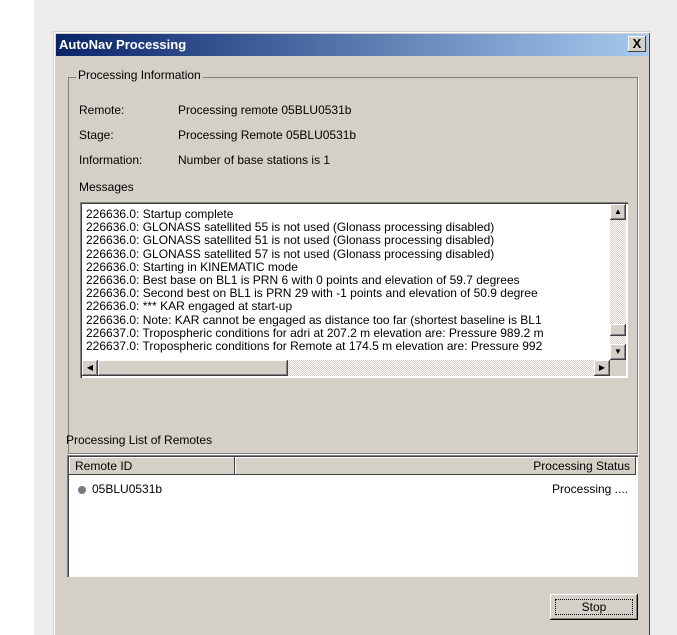 This screenshot has height=635, width=677. What do you see at coordinates (581, 466) in the screenshot?
I see `column-header-processing-status-label: Processing Status` at bounding box center [581, 466].